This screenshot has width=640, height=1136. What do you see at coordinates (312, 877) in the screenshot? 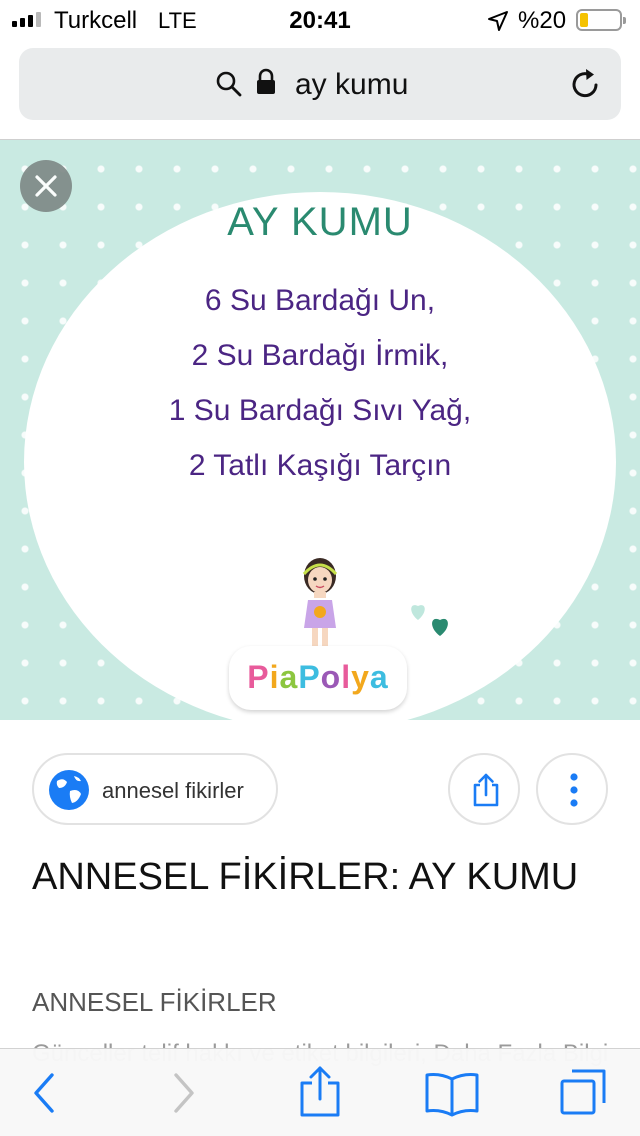
I see `result-title: ANNESEL FİKİRLER: AY KUMU` at bounding box center [312, 877].